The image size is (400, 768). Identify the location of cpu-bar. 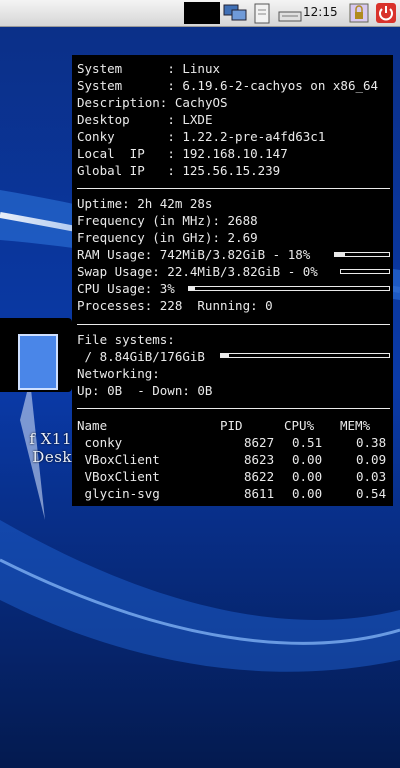
(289, 288).